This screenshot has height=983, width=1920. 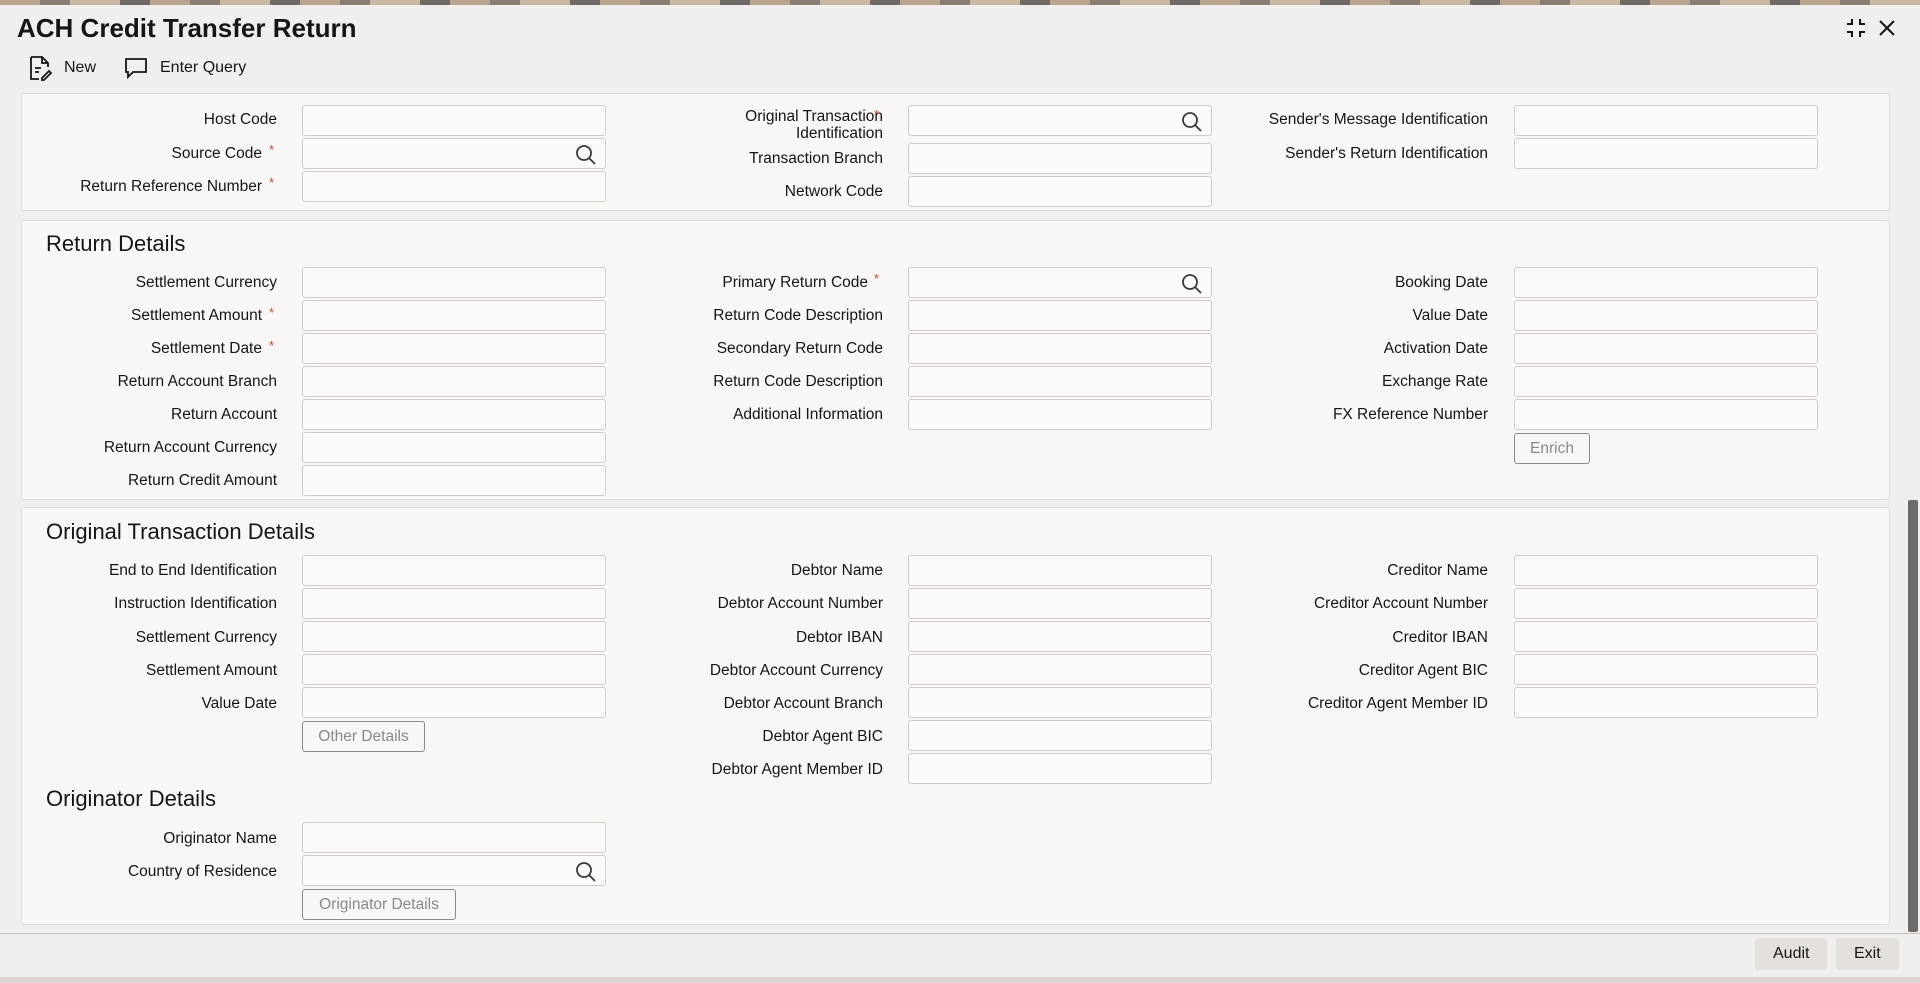 What do you see at coordinates (822, 736) in the screenshot?
I see `label-debtor-agent-bic: Debtor Agent BIC` at bounding box center [822, 736].